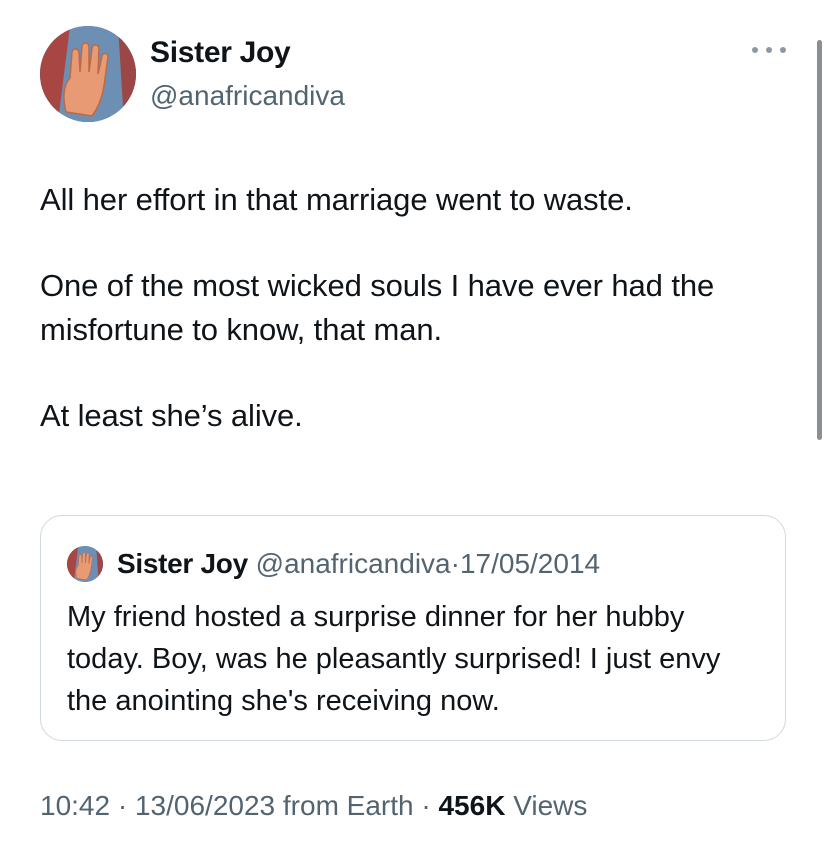 The image size is (828, 843). I want to click on quoted-author-handle: @anafricandiva, so click(353, 563).